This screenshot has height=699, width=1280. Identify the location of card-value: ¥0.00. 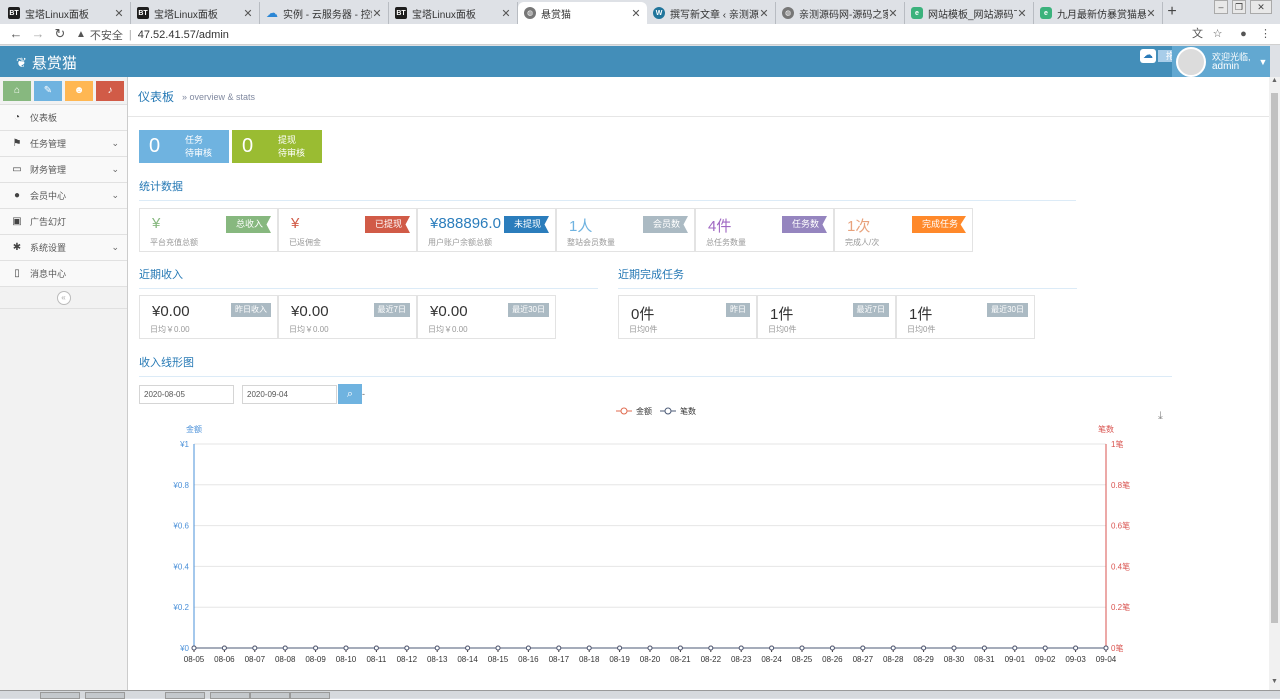
(171, 311).